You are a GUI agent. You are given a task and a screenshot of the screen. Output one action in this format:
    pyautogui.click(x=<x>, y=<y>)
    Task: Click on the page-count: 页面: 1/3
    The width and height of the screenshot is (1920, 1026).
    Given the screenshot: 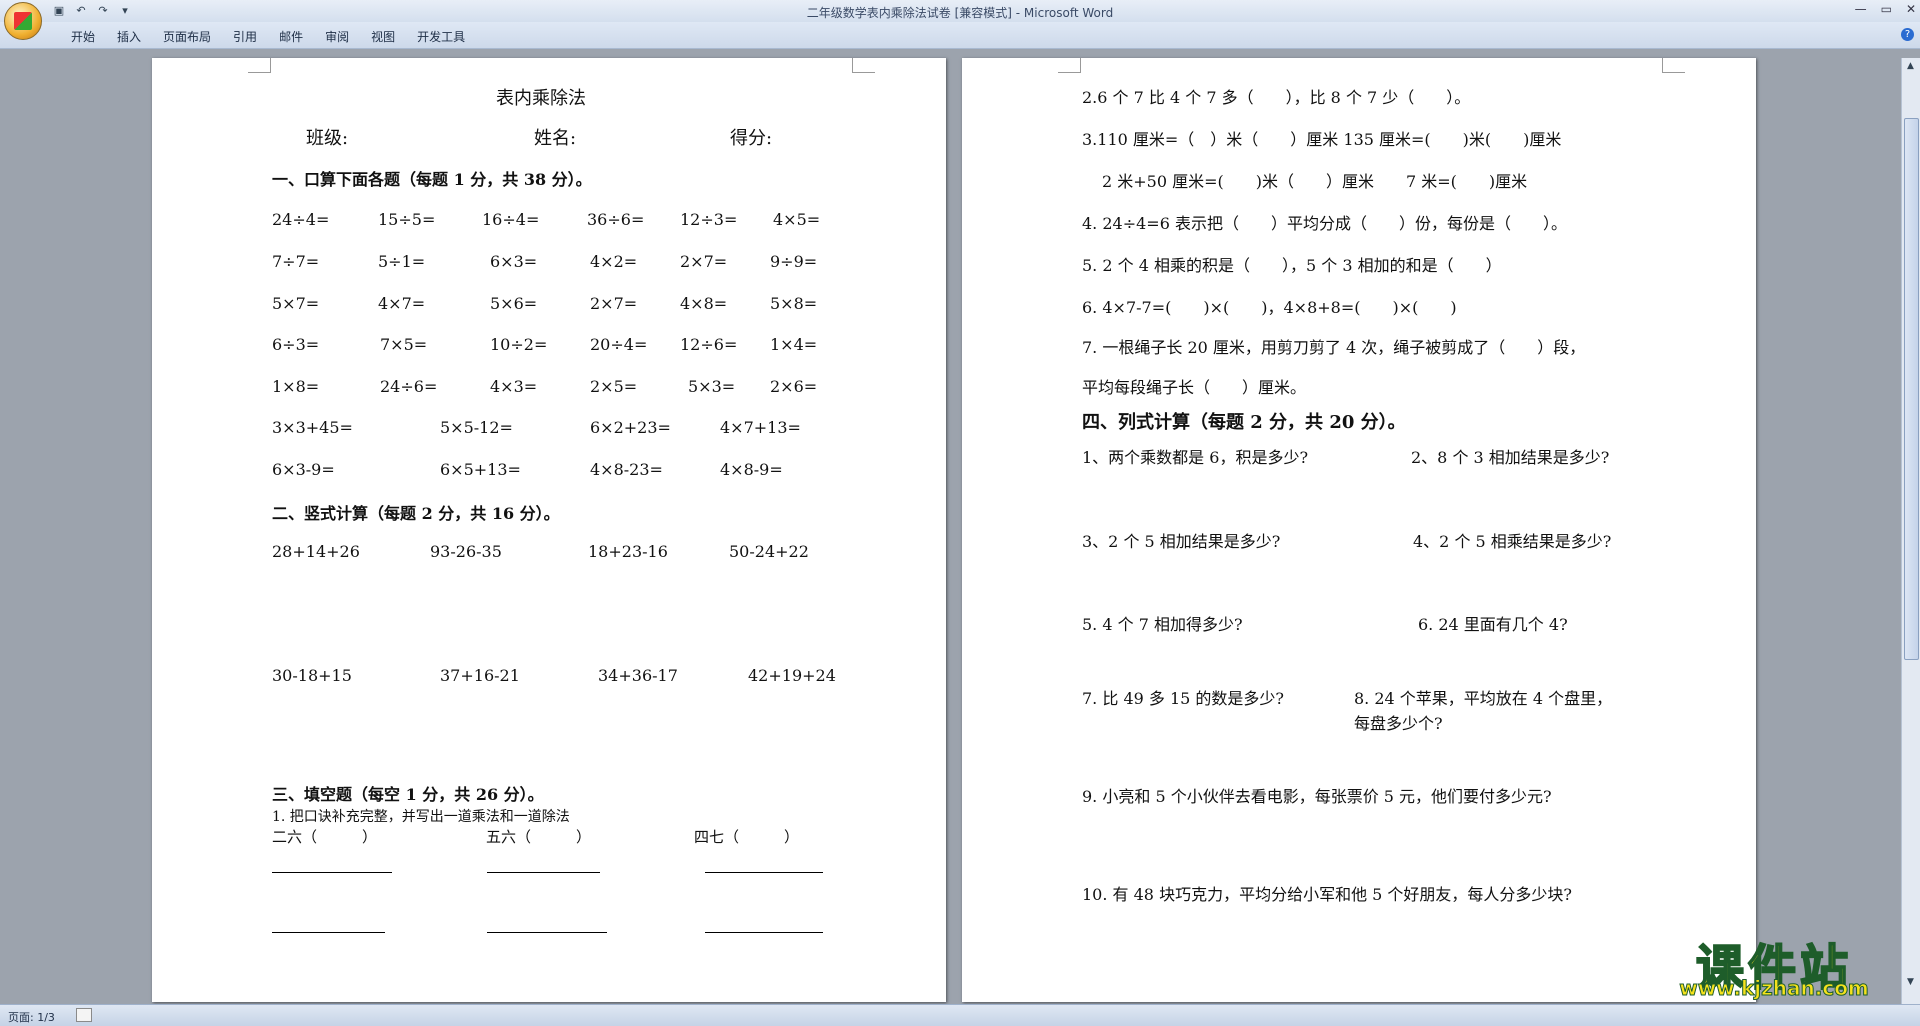 What is the action you would take?
    pyautogui.click(x=31, y=1017)
    